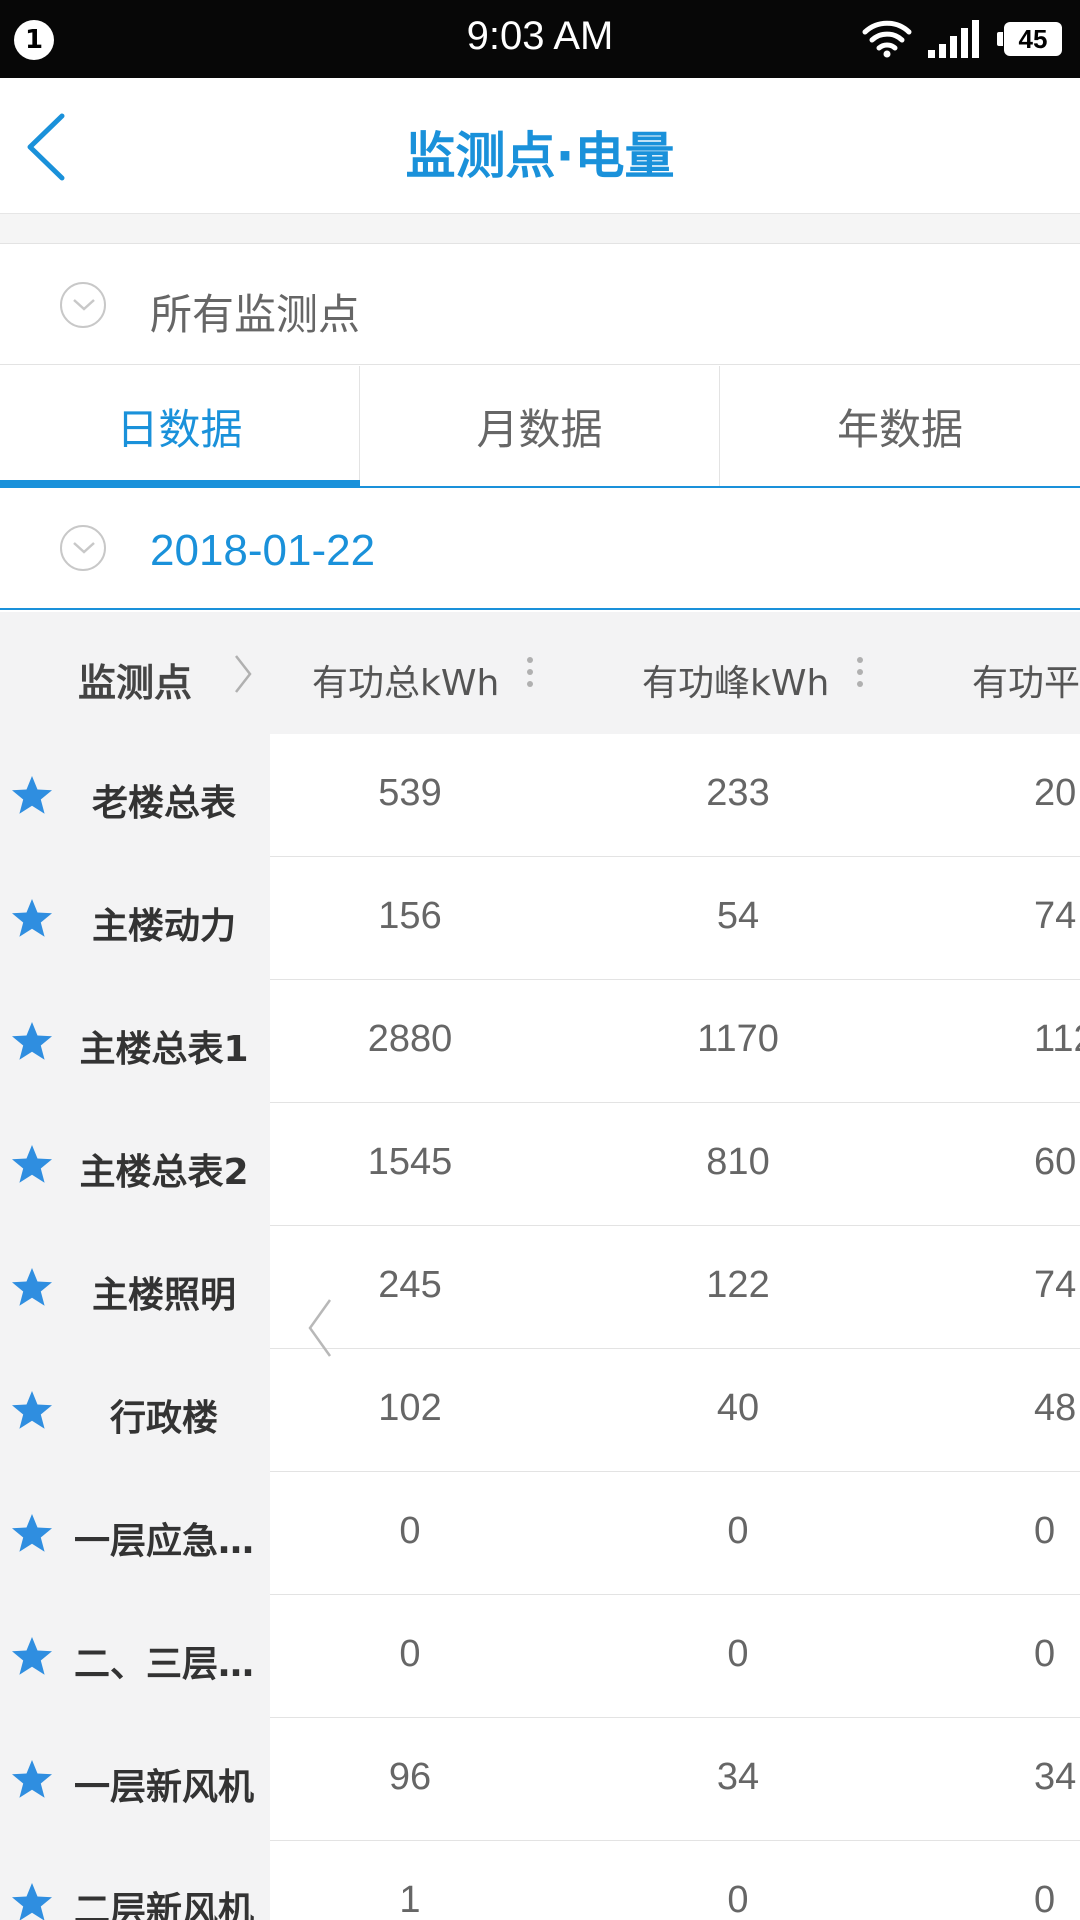 This screenshot has width=1080, height=1920. Describe the element at coordinates (1057, 1039) in the screenshot. I see `value-flat: 112` at that location.